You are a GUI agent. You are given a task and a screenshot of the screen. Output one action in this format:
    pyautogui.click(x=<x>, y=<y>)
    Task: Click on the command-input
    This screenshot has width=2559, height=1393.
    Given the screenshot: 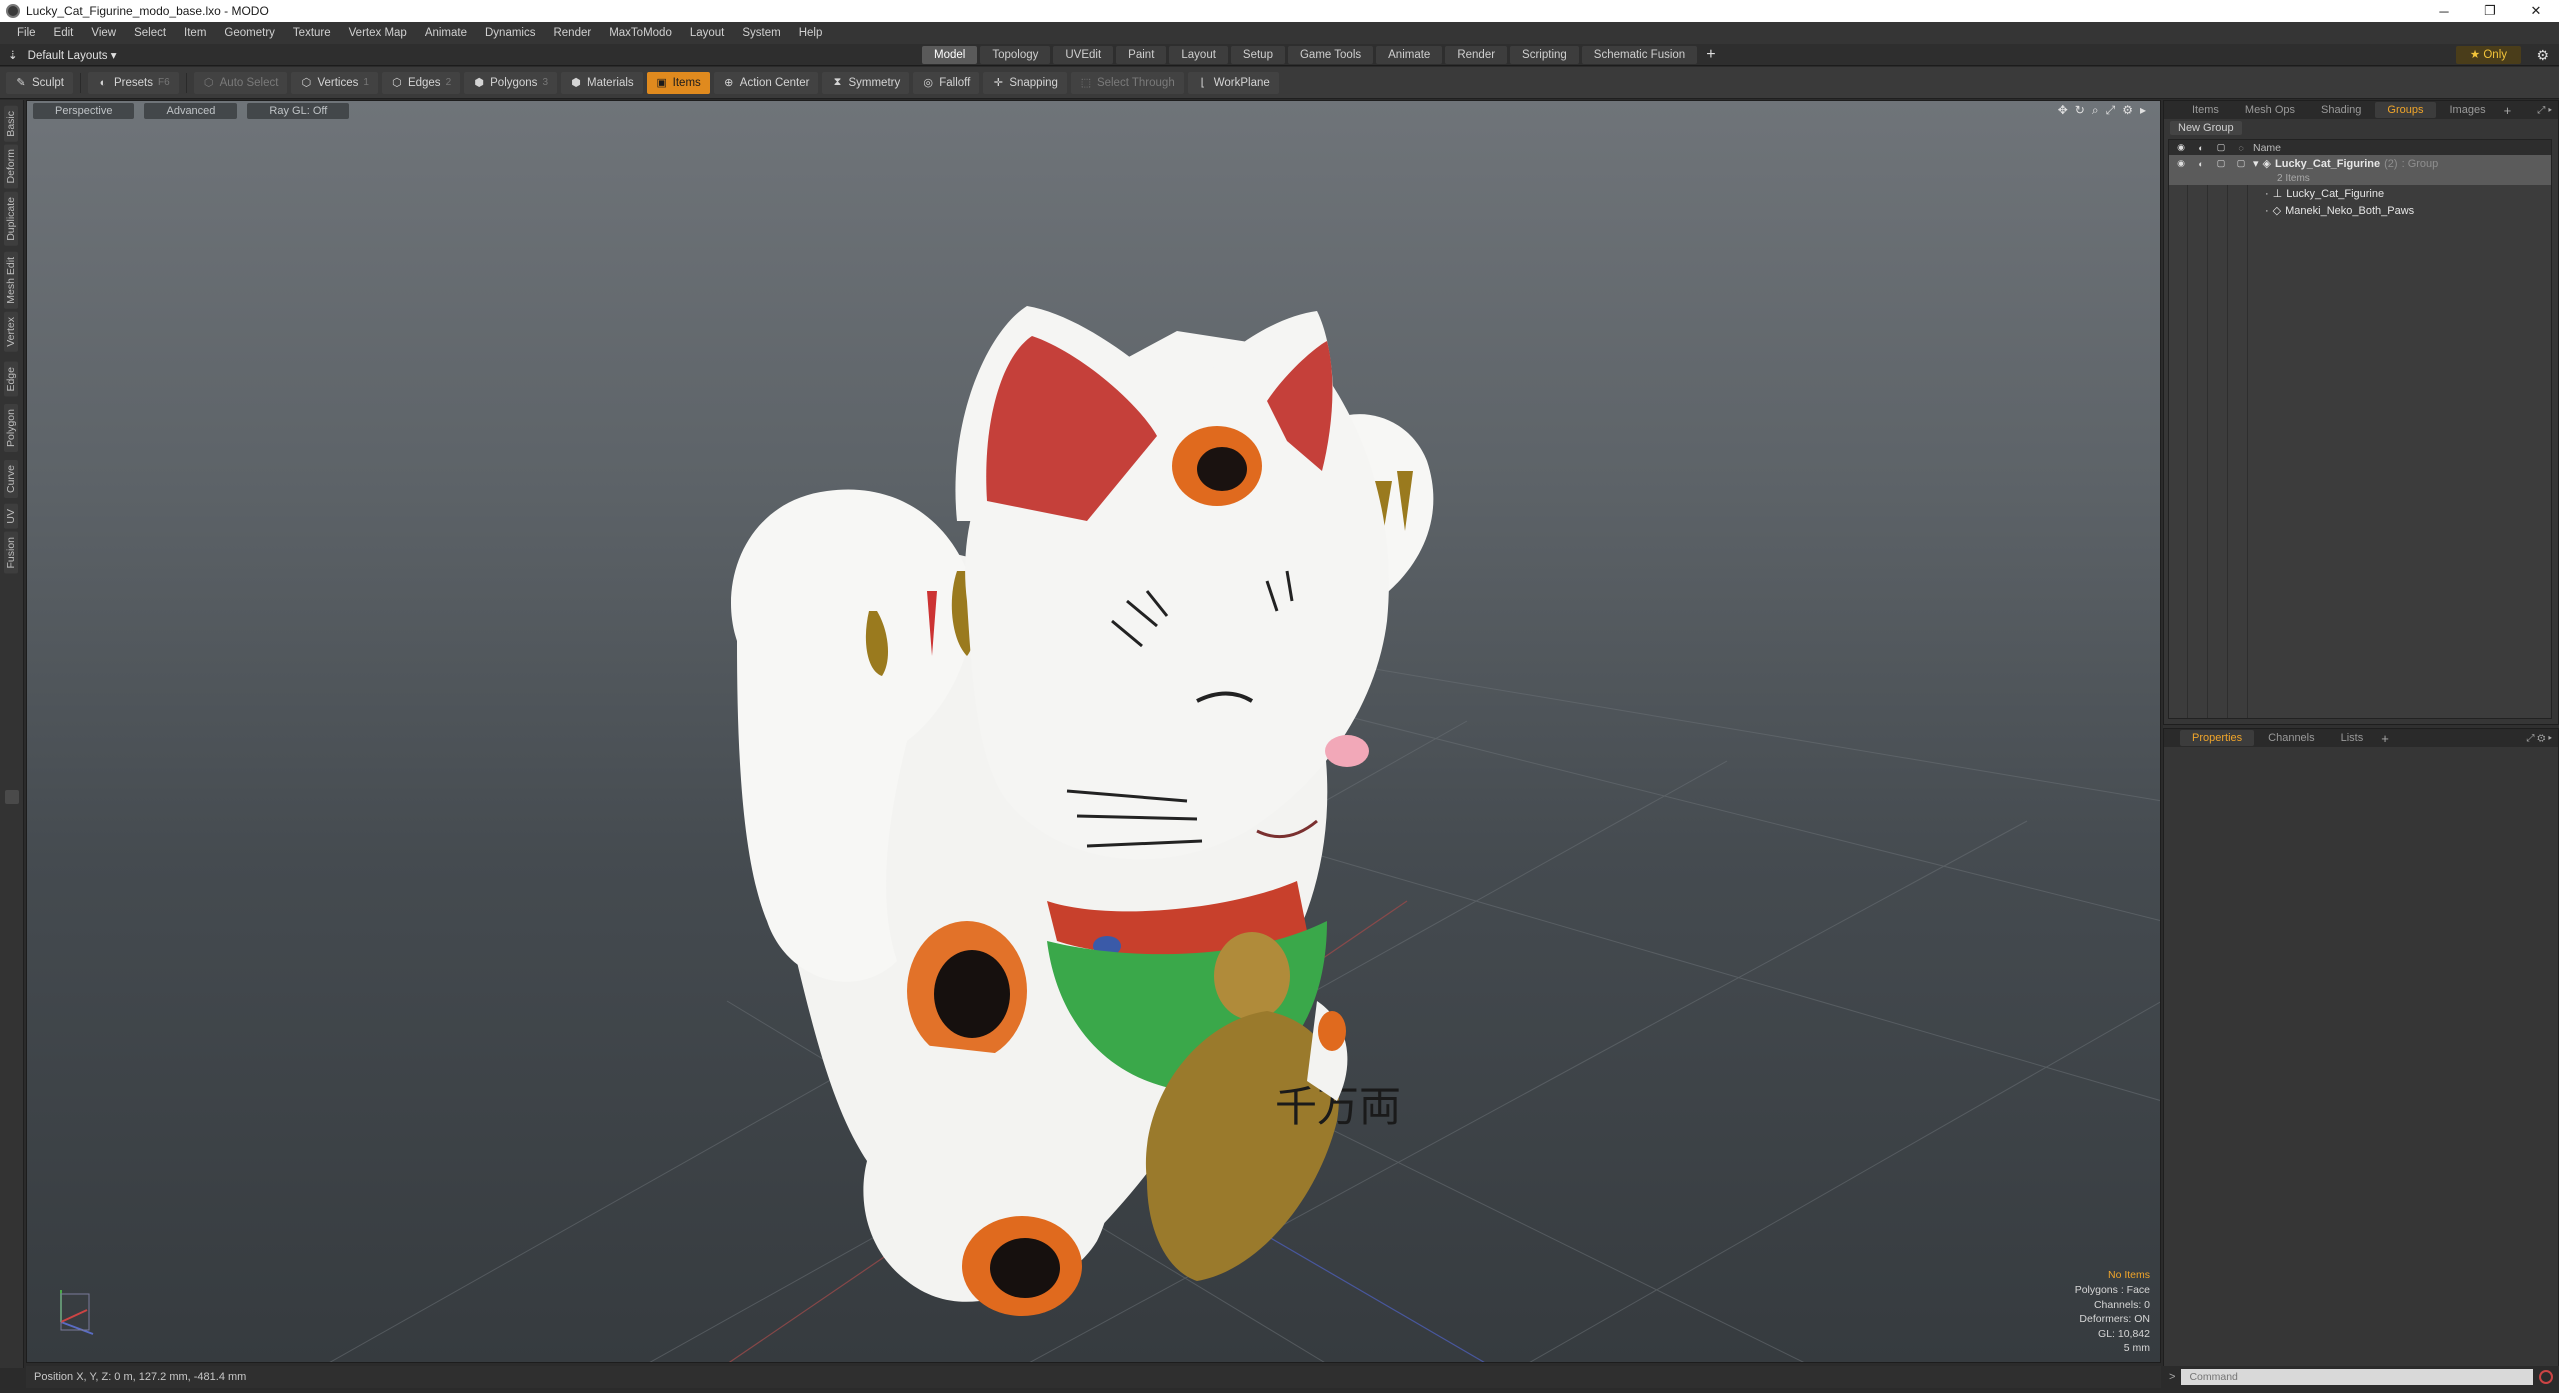 What is the action you would take?
    pyautogui.click(x=2357, y=1377)
    